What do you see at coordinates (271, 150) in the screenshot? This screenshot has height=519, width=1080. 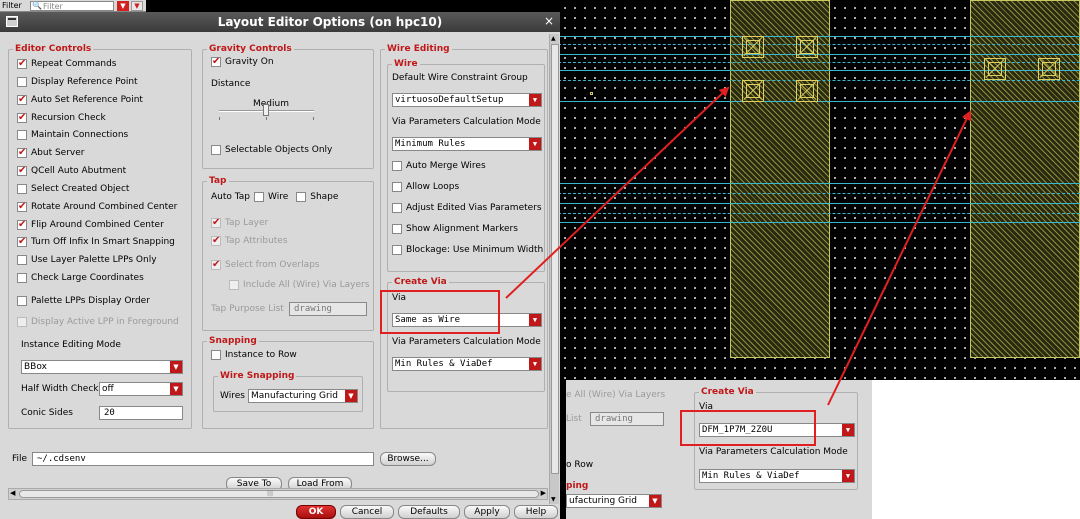 I see `selectable-objects-only-checkbox: Selectable Objects Only` at bounding box center [271, 150].